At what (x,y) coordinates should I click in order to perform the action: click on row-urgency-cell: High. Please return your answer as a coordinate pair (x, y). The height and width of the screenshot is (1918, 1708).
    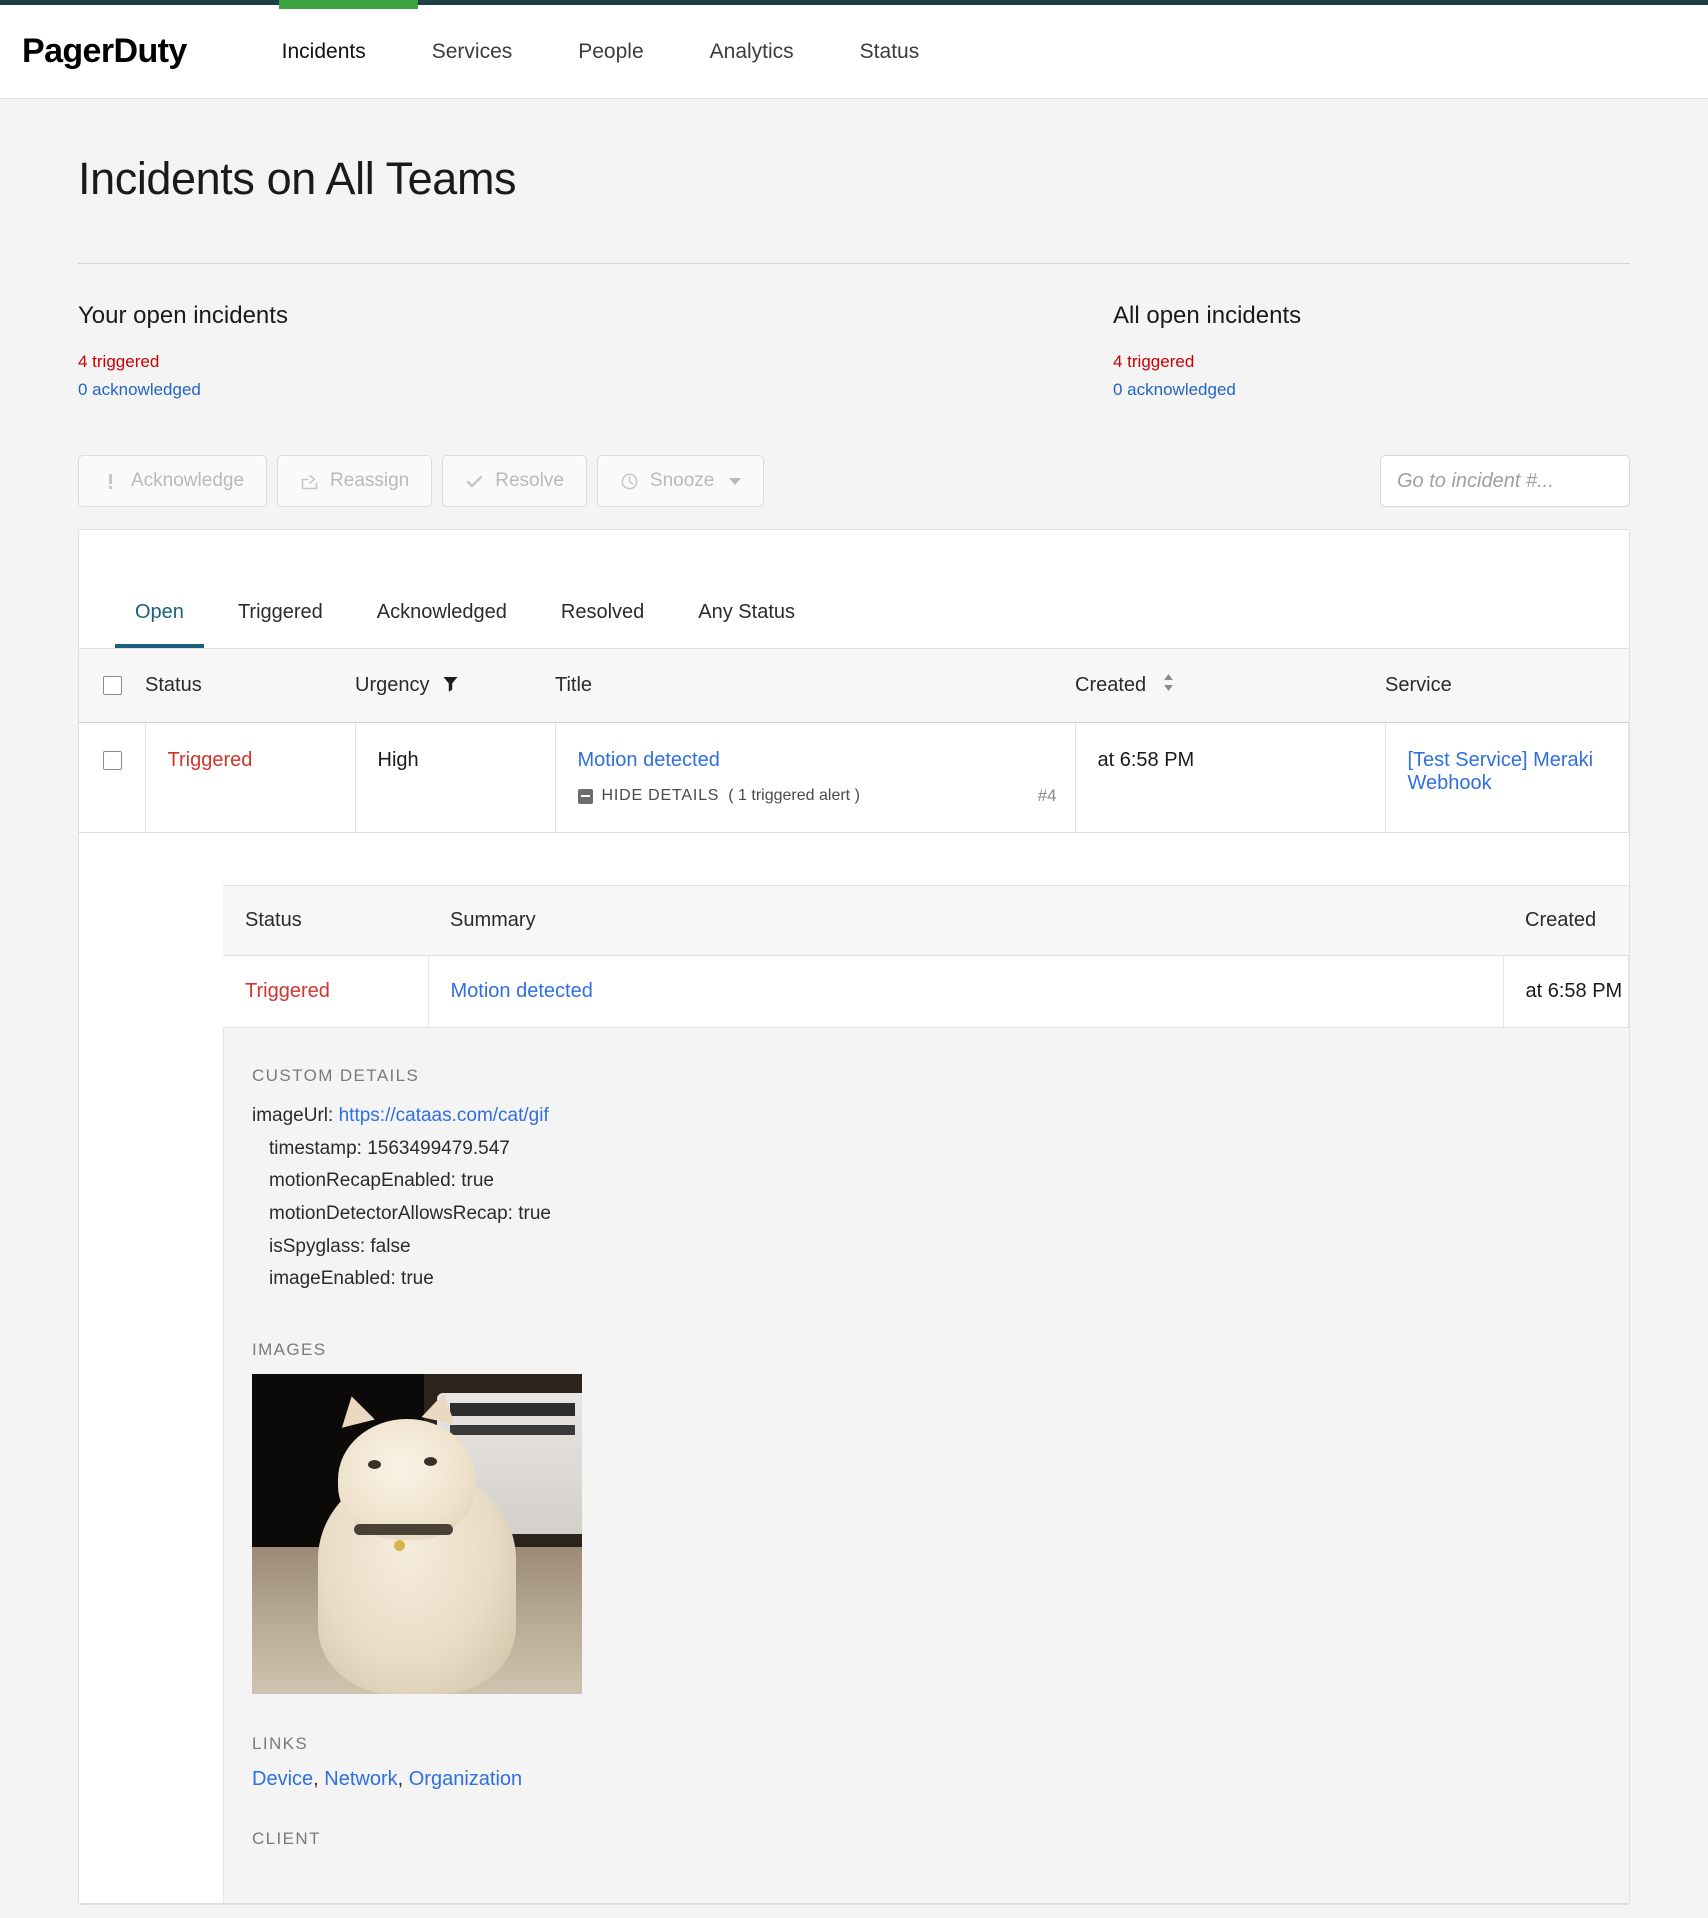
    Looking at the image, I should click on (455, 778).